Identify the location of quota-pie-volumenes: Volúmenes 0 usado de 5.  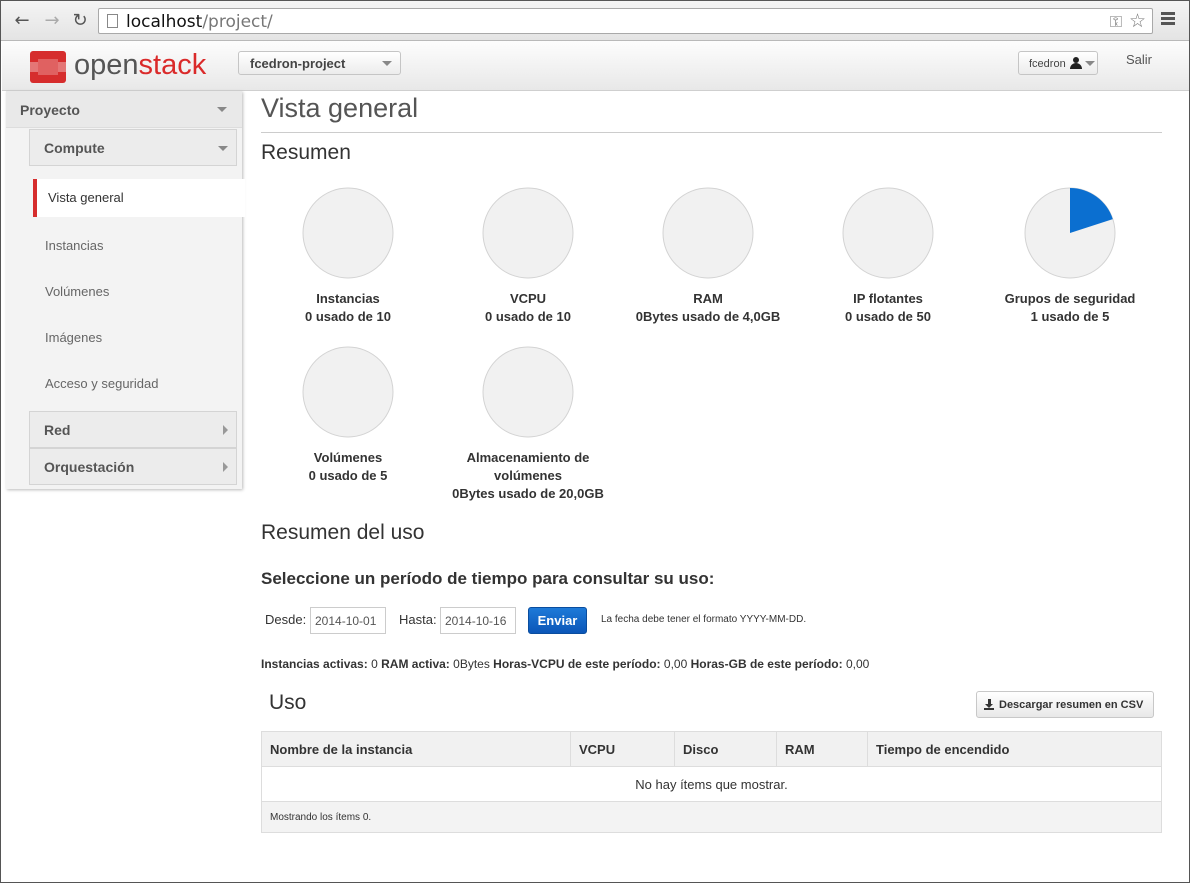
(348, 415).